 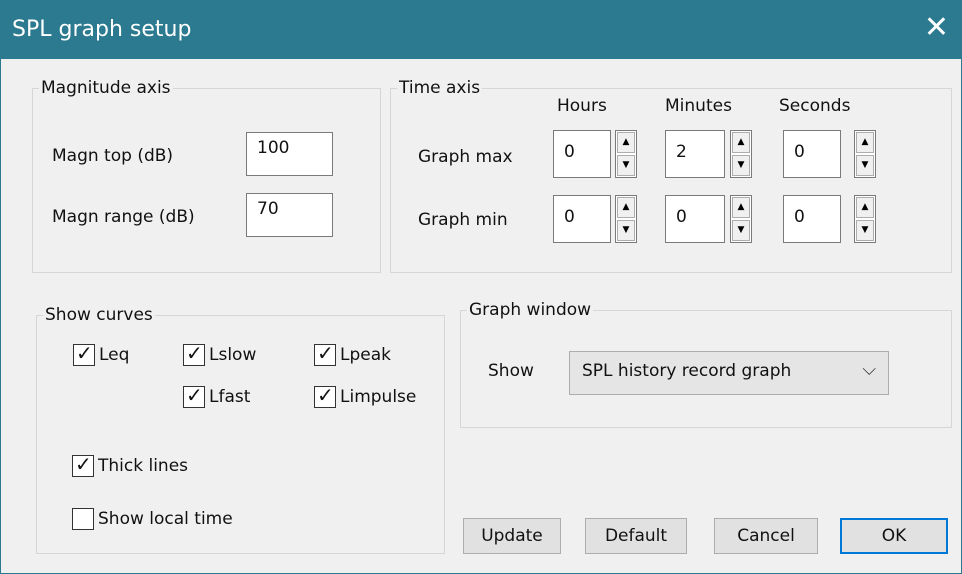 I want to click on show-curves-legend: Show curves, so click(x=99, y=315).